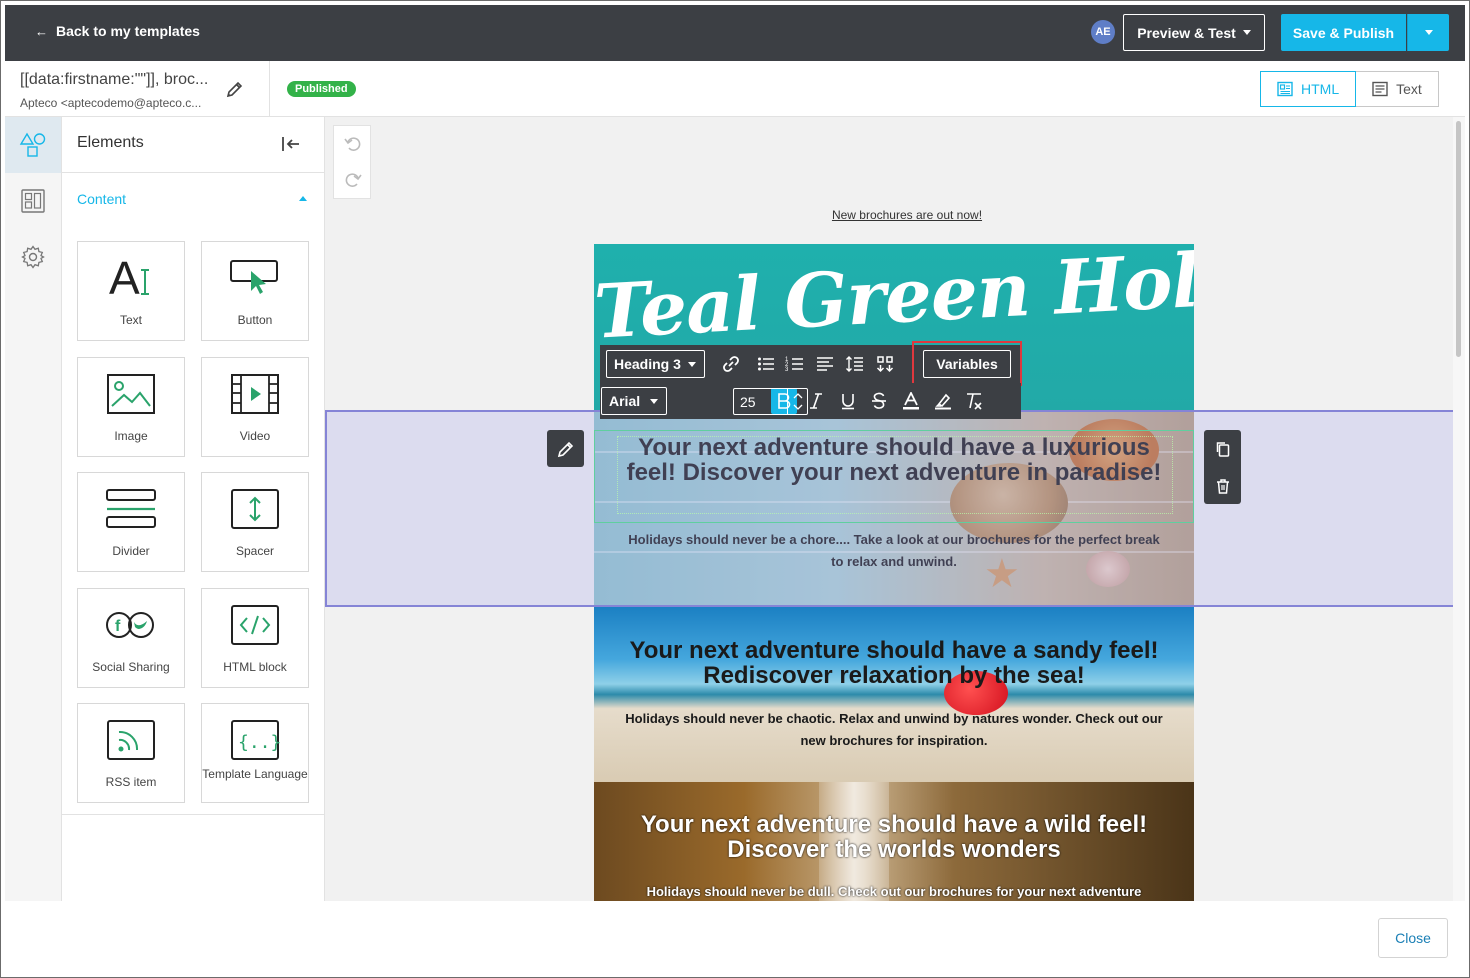  I want to click on template-language-icon: {..}, so click(255, 740).